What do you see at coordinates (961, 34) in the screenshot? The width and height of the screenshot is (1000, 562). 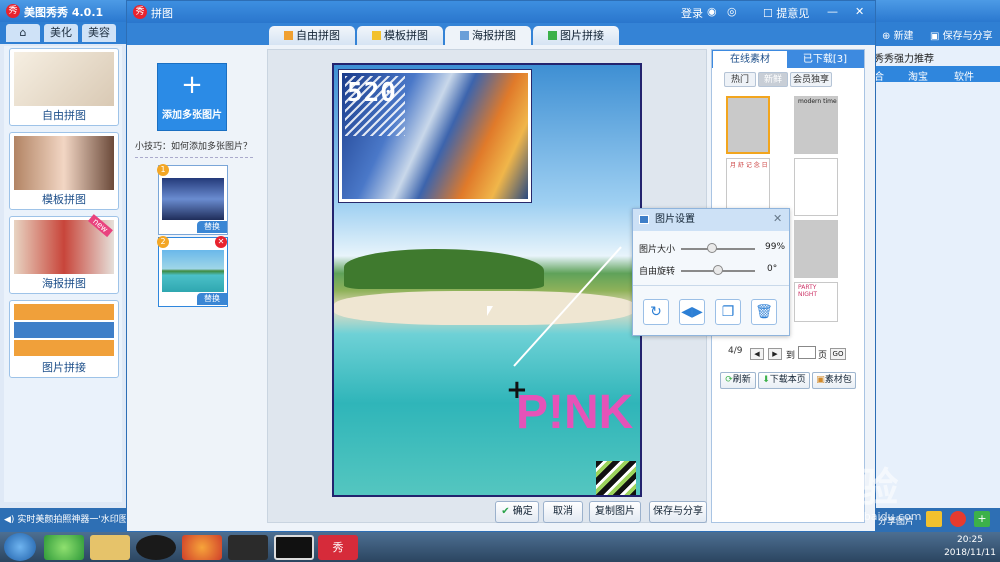 I see `save-share-button: ▣ 保存与分享` at bounding box center [961, 34].